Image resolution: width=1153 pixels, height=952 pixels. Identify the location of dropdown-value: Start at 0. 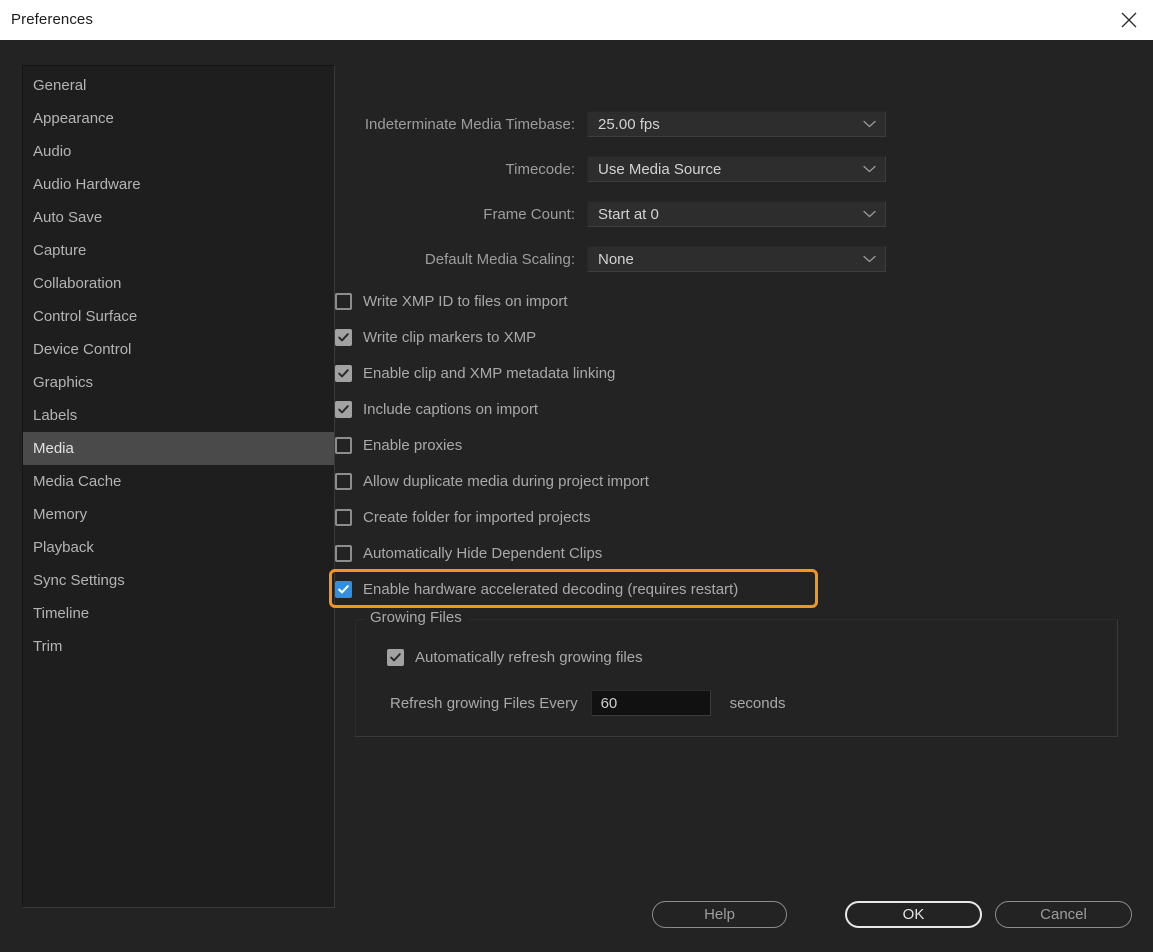
(628, 214).